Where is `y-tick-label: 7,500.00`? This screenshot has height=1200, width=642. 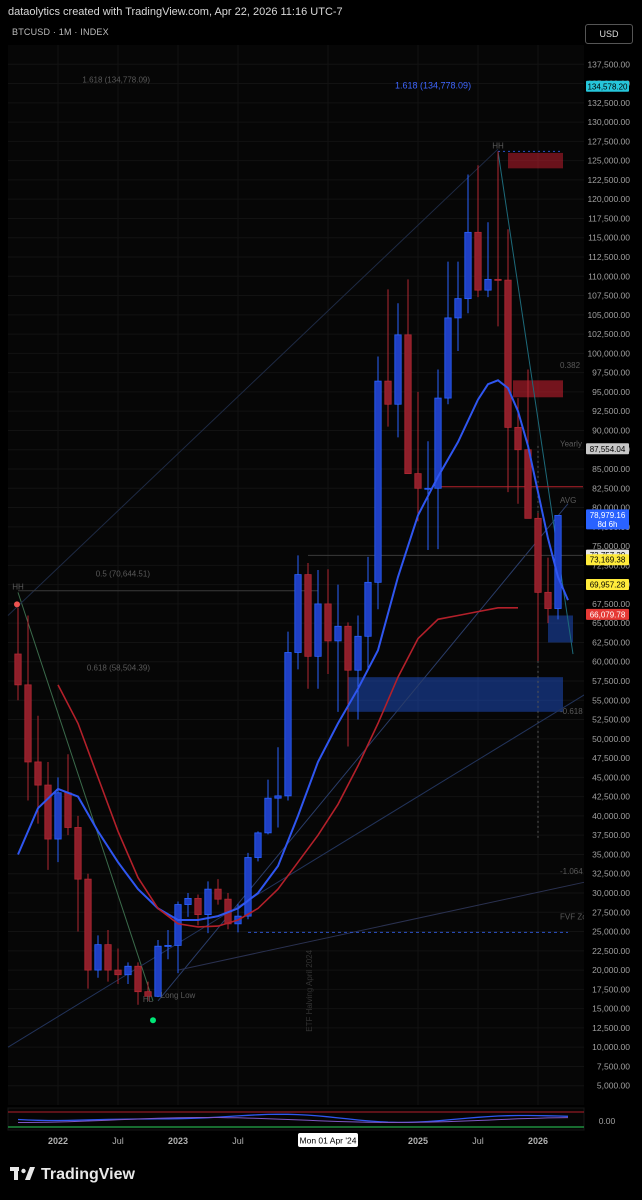
y-tick-label: 7,500.00 is located at coordinates (613, 1066).